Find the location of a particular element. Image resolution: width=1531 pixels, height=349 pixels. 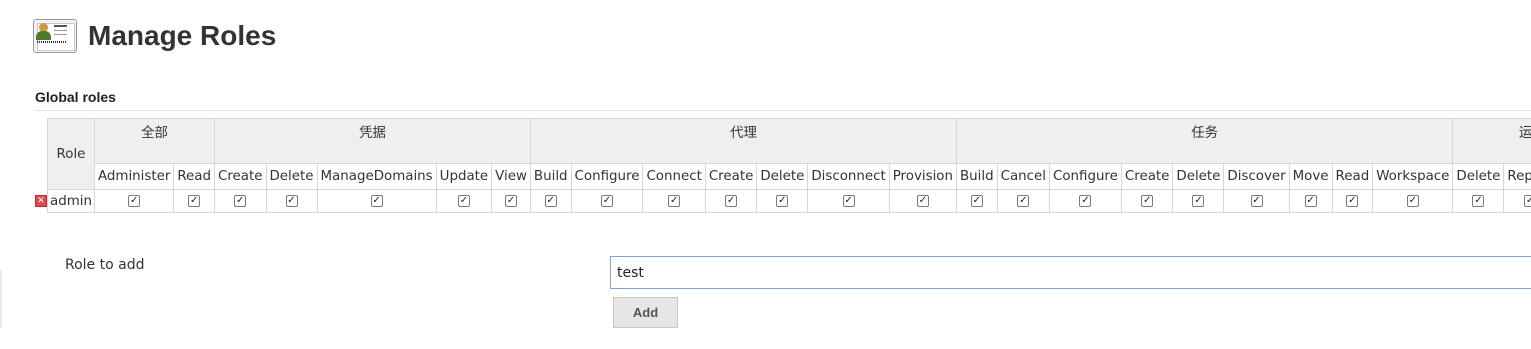

delete-column-header is located at coordinates (41, 154).